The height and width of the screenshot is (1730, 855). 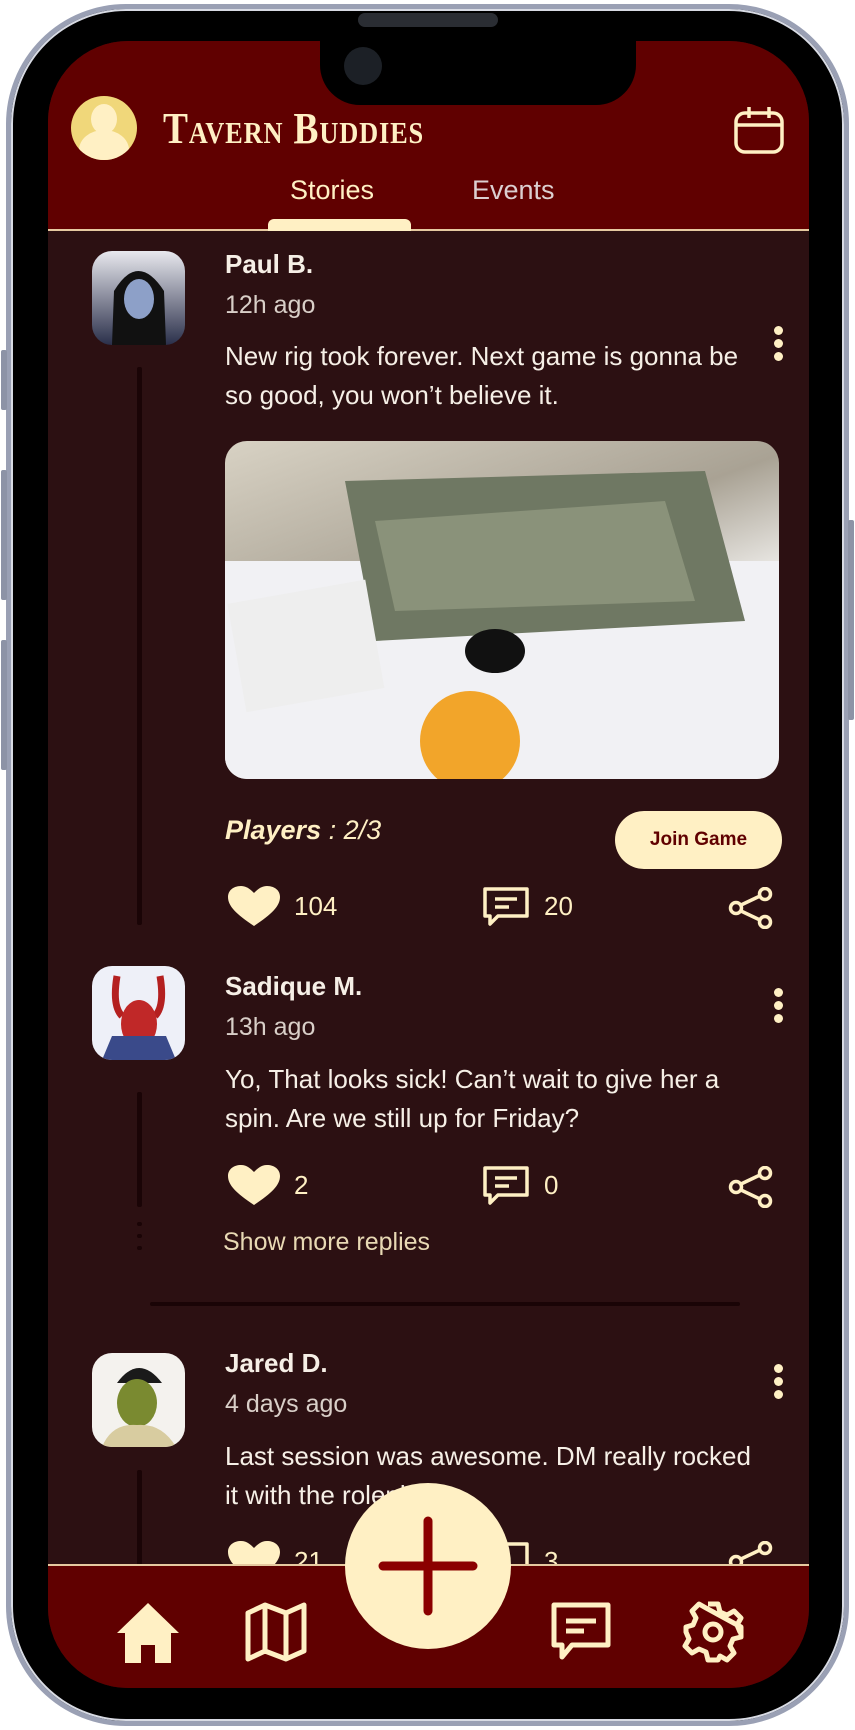 What do you see at coordinates (301, 1184) in the screenshot?
I see `like-count: 2` at bounding box center [301, 1184].